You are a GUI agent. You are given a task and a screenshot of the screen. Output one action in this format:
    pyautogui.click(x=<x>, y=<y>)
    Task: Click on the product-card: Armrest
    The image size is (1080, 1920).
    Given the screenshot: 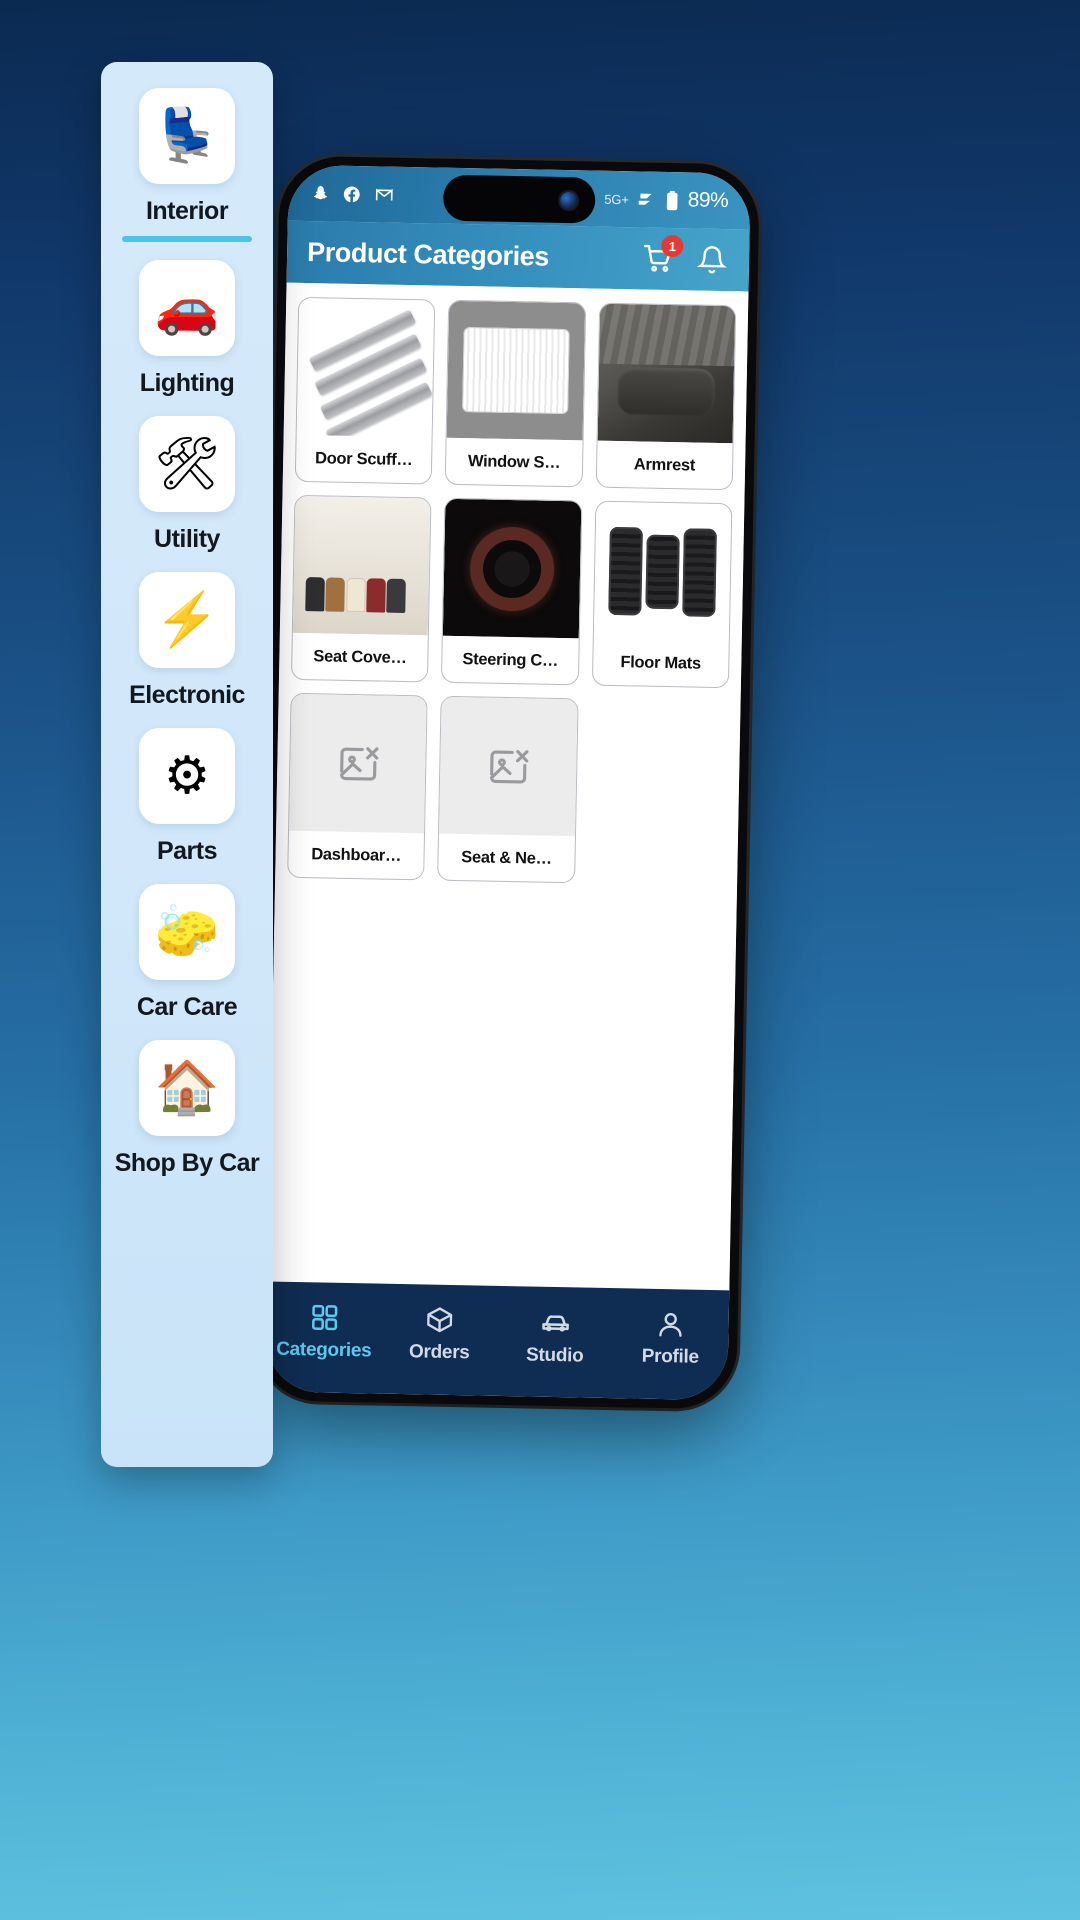 What is the action you would take?
    pyautogui.click(x=666, y=396)
    